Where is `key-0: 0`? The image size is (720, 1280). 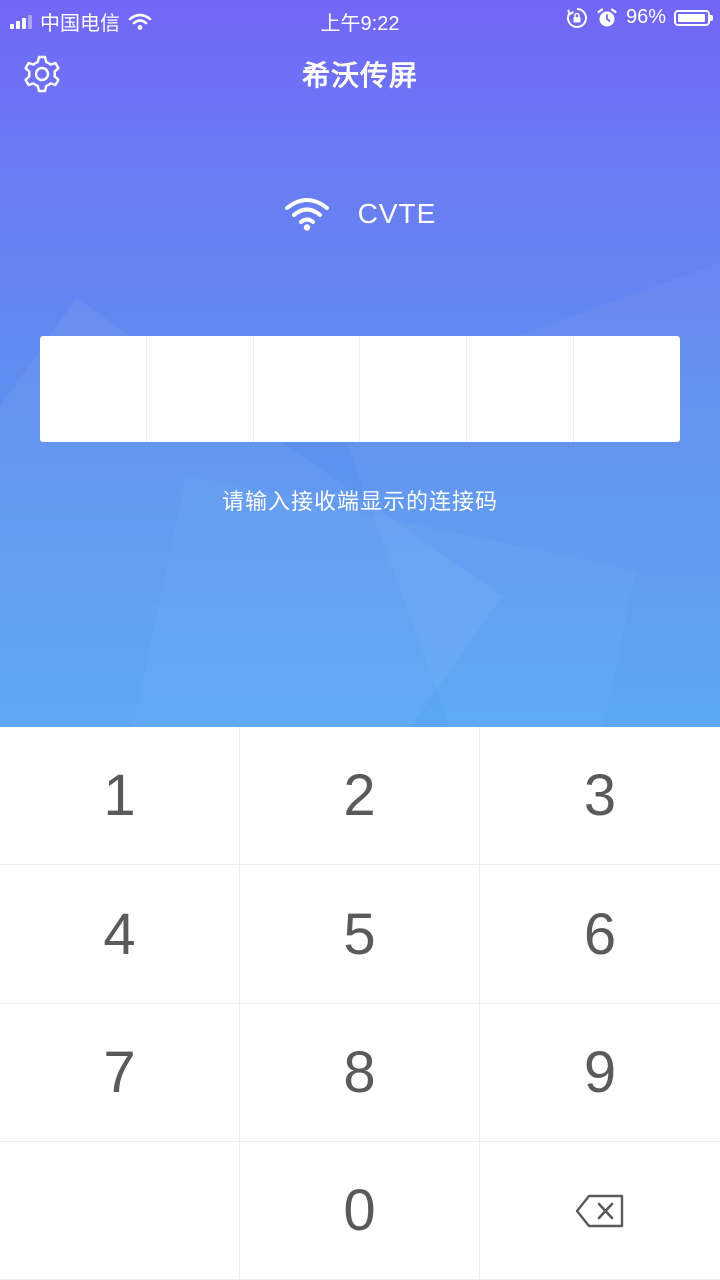 key-0: 0 is located at coordinates (360, 1211).